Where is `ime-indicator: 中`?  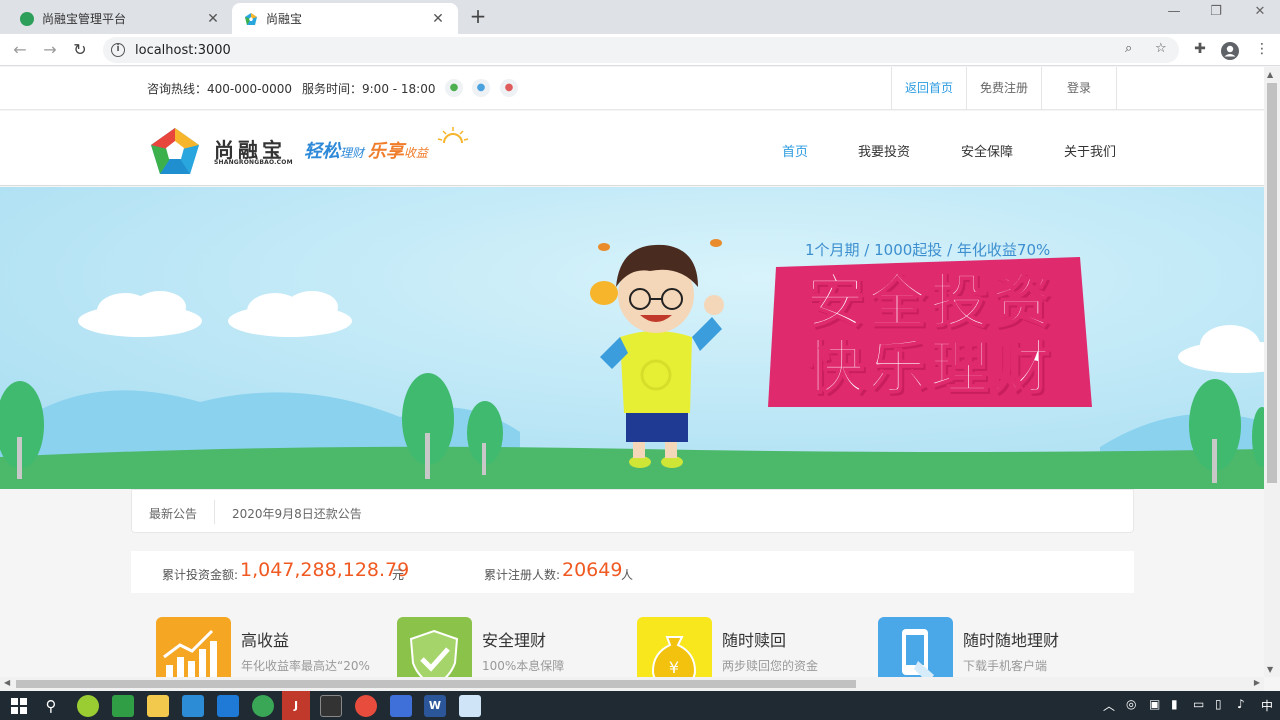 ime-indicator: 中 is located at coordinates (1267, 705).